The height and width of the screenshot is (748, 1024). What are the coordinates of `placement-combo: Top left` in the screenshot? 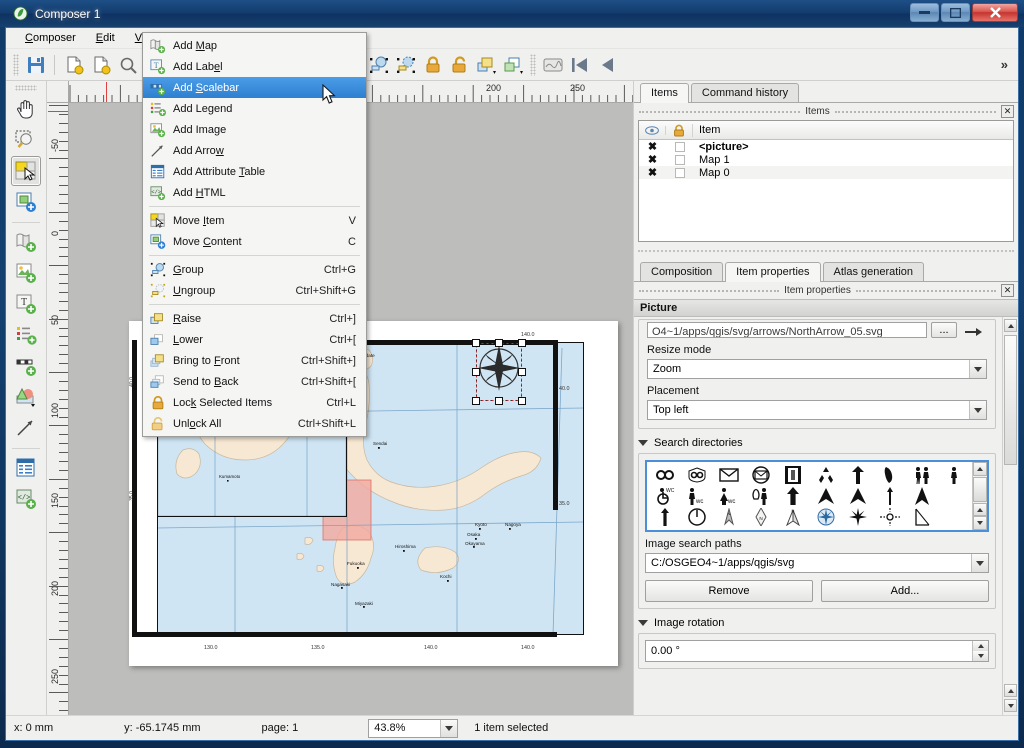 It's located at (817, 410).